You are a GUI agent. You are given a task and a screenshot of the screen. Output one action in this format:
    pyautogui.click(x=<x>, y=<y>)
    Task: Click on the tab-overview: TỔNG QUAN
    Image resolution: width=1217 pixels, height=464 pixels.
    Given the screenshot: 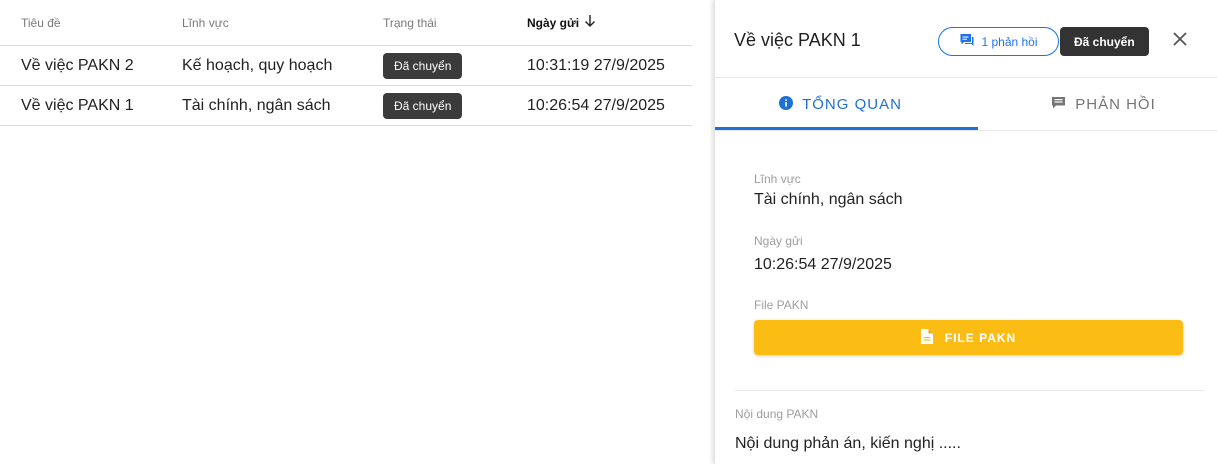 What is the action you would take?
    pyautogui.click(x=840, y=104)
    